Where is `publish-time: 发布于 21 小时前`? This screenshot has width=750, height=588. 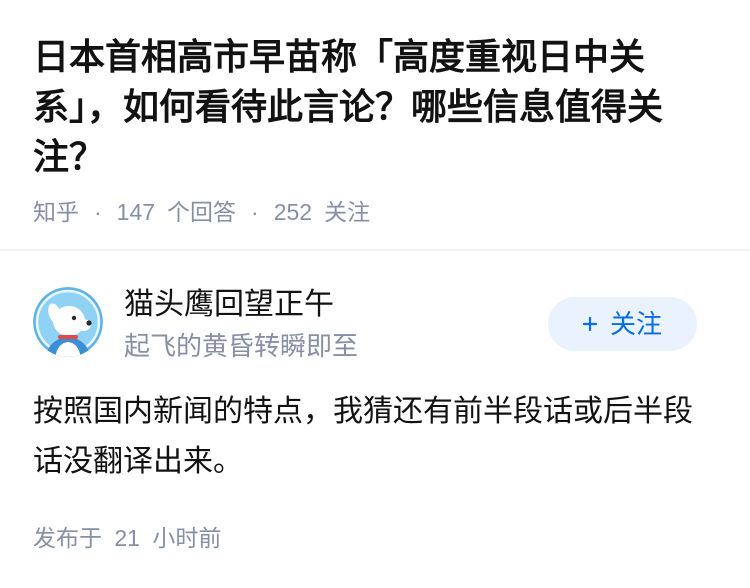 publish-time: 发布于 21 小时前 is located at coordinates (127, 538).